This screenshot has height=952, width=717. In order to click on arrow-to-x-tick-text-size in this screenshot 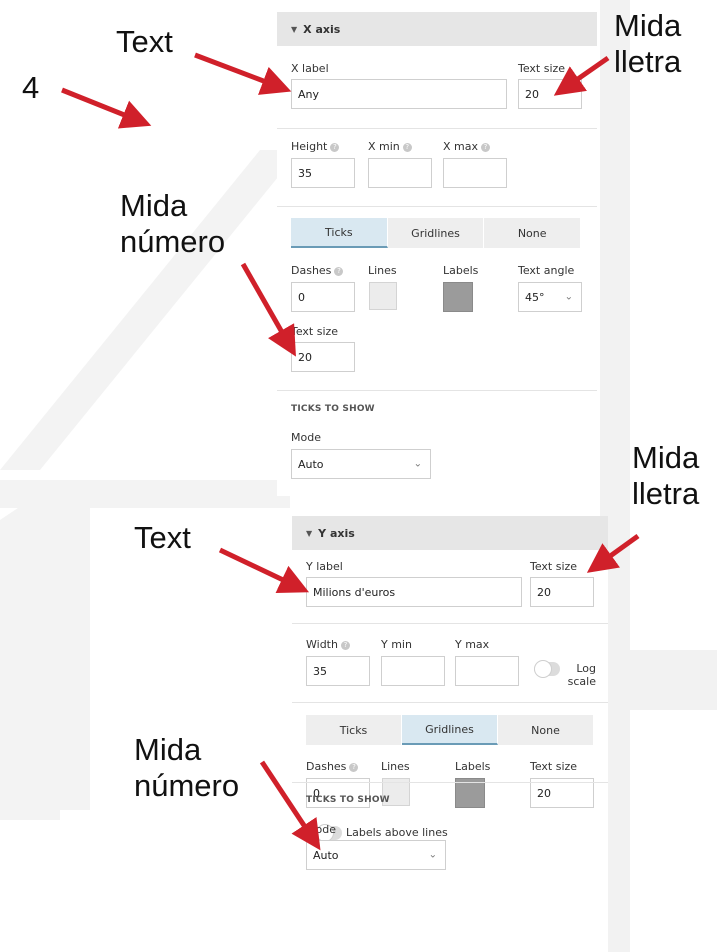, I will do `click(268, 309)`.